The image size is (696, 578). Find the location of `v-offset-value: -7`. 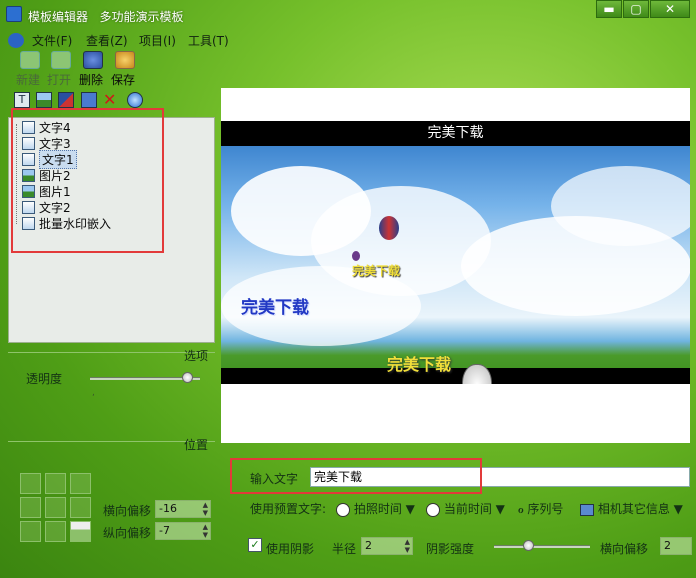

v-offset-value: -7 is located at coordinates (164, 530).